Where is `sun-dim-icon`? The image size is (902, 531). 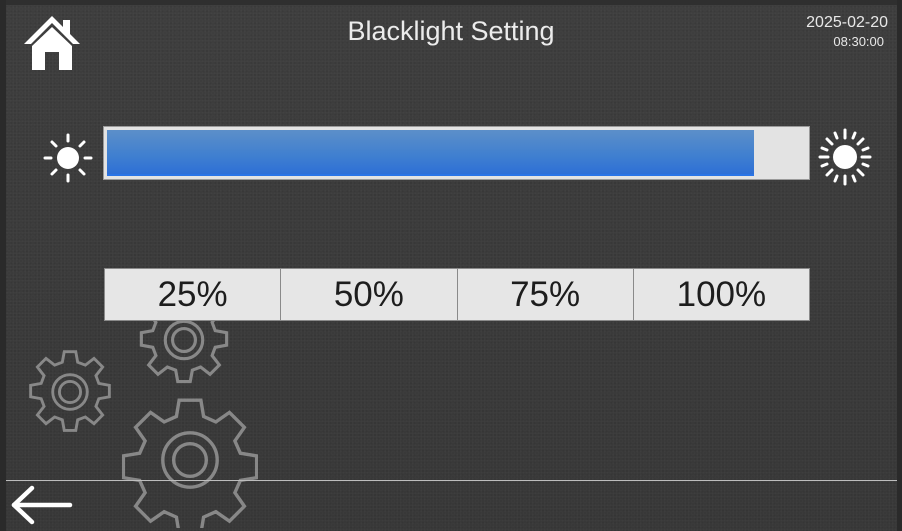 sun-dim-icon is located at coordinates (68, 158).